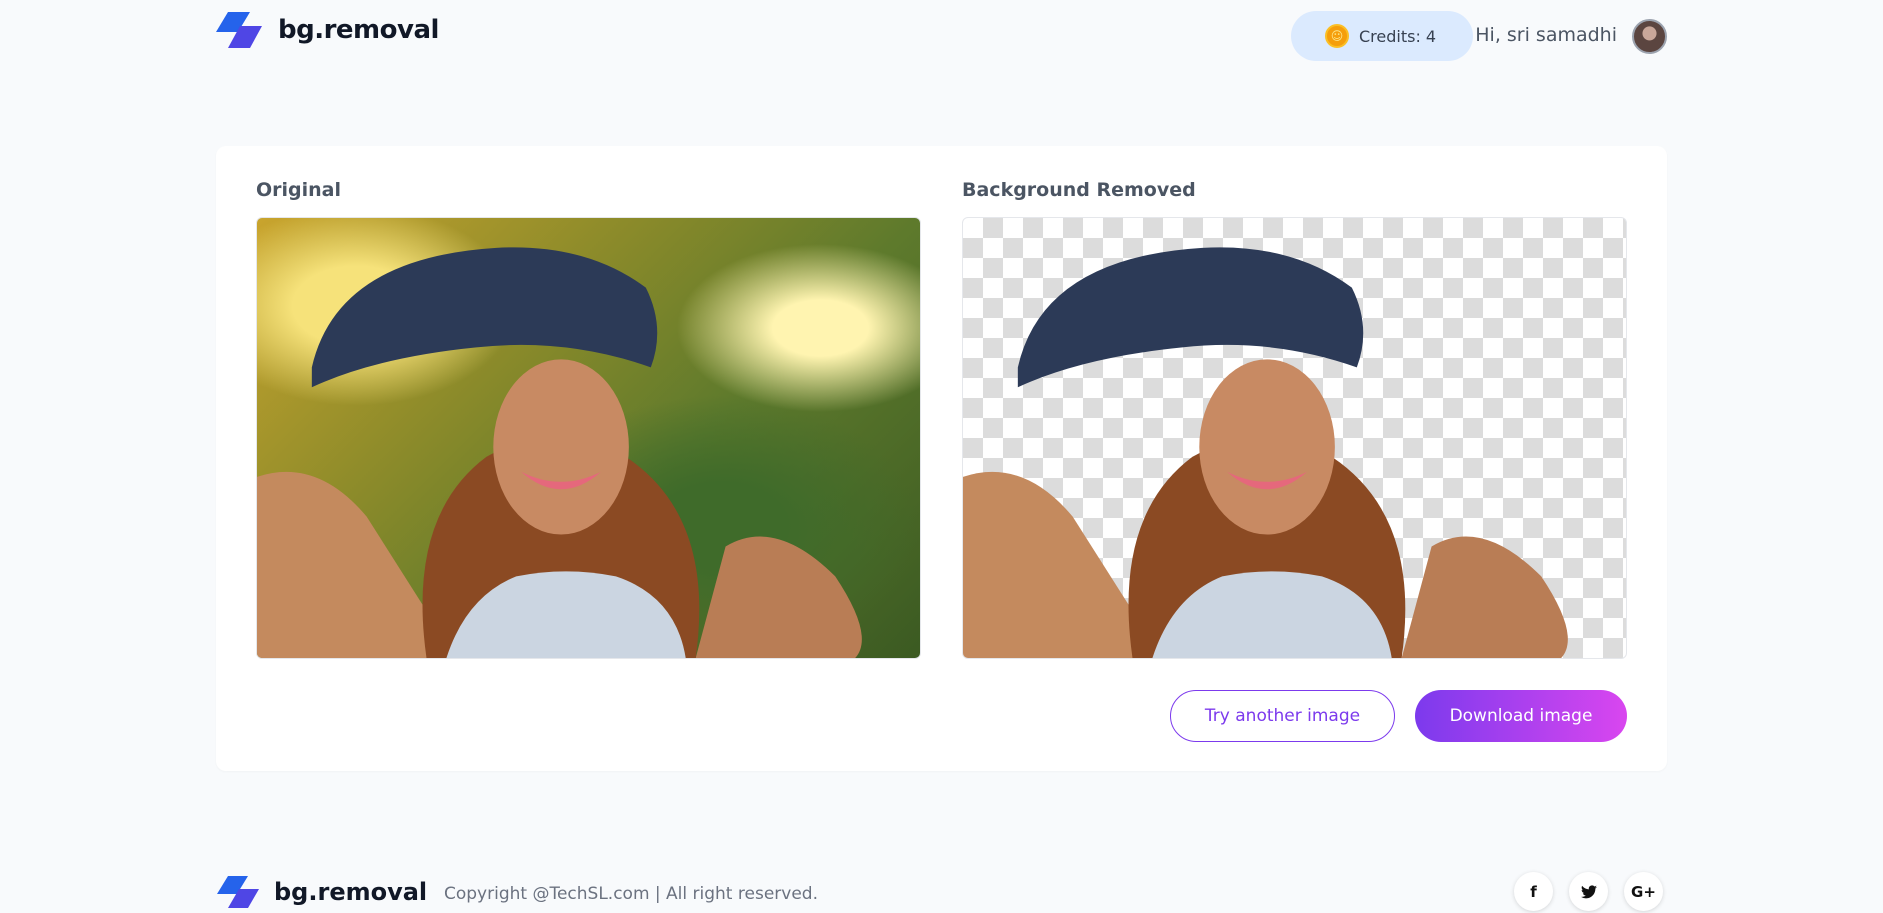 The image size is (1883, 913). I want to click on footer-logo-icon, so click(238, 892).